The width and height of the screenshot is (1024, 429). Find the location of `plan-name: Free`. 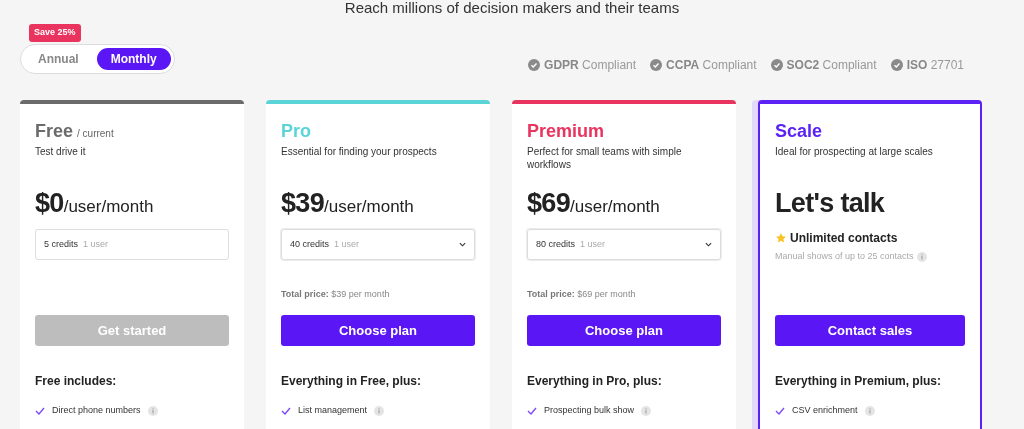

plan-name: Free is located at coordinates (54, 131).